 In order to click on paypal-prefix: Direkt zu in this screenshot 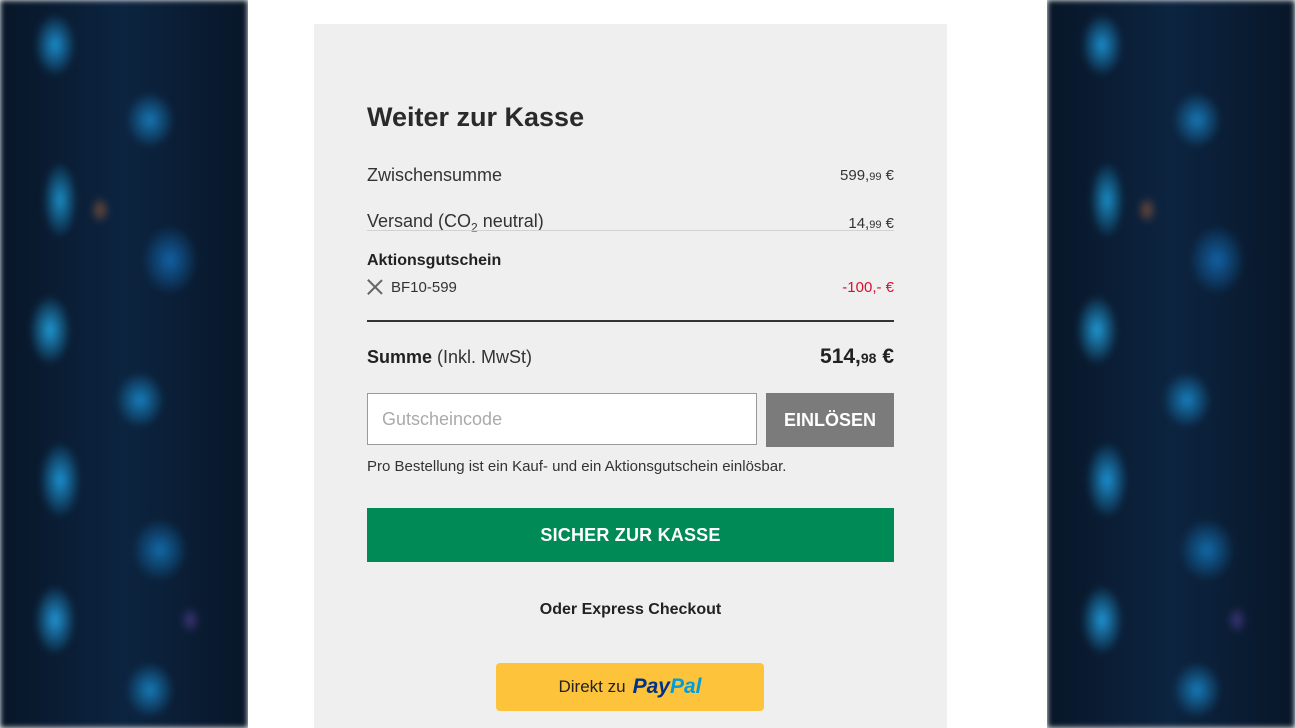, I will do `click(592, 686)`.